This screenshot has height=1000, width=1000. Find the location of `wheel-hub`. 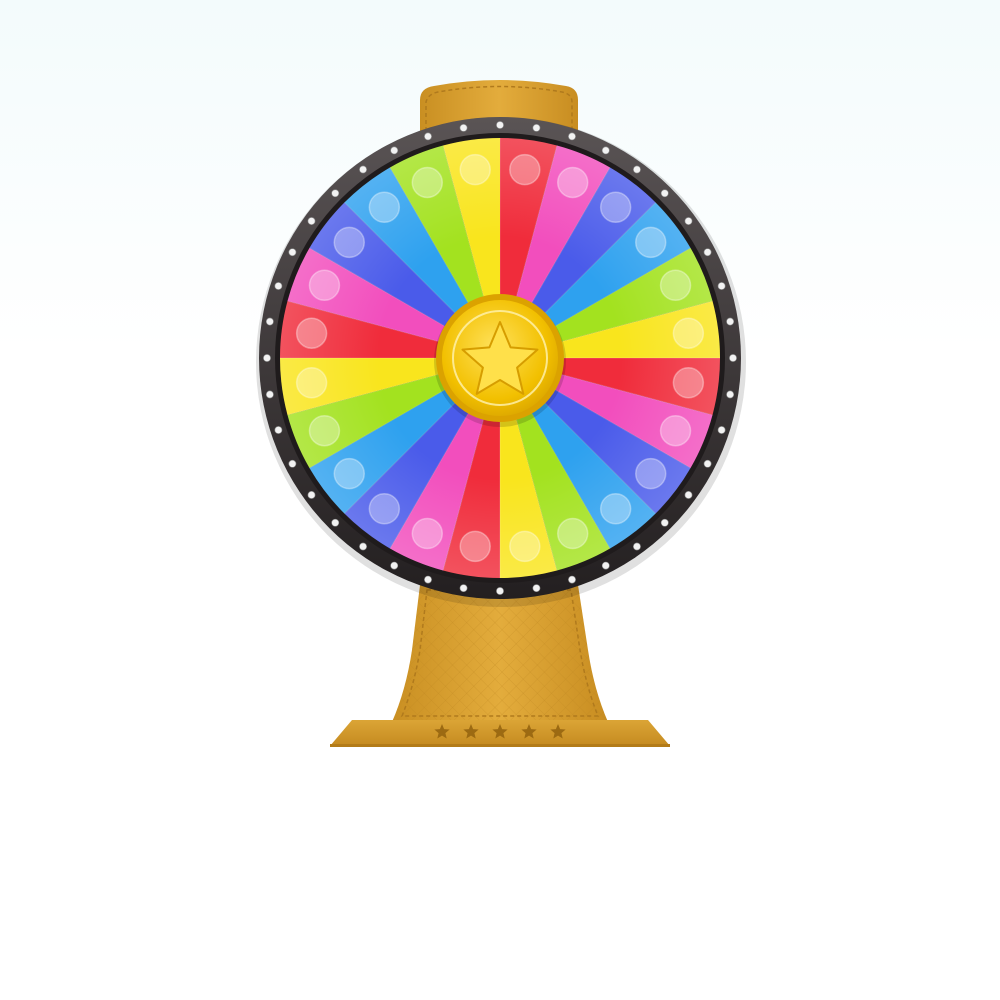

wheel-hub is located at coordinates (500, 360).